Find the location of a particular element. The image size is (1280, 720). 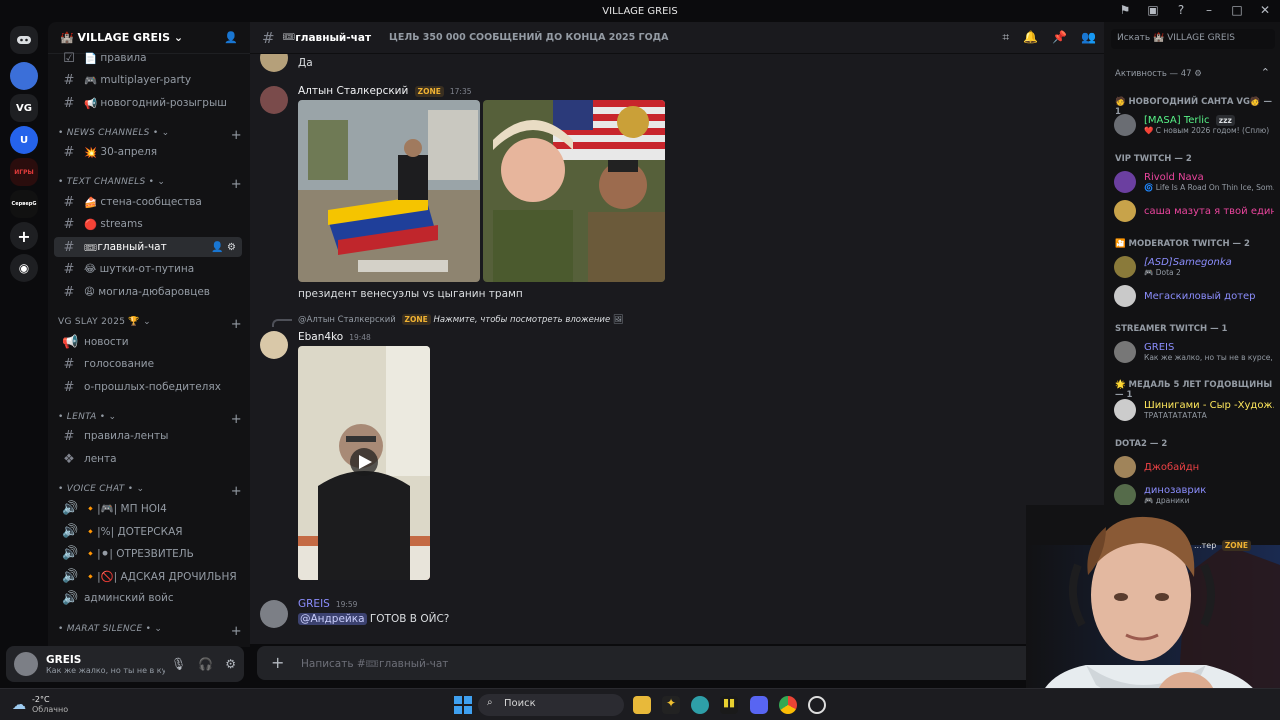

settings-gear-icon: ⚙ is located at coordinates (230, 664).